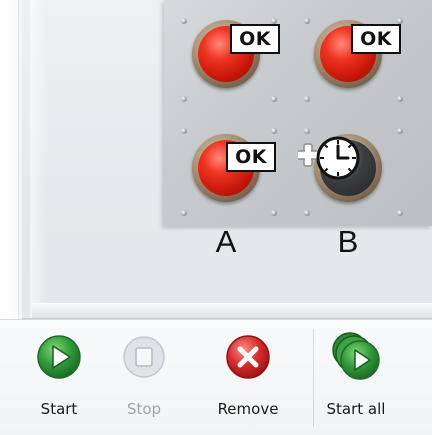 Image resolution: width=432 pixels, height=435 pixels. What do you see at coordinates (248, 409) in the screenshot?
I see `remove-label: Remove` at bounding box center [248, 409].